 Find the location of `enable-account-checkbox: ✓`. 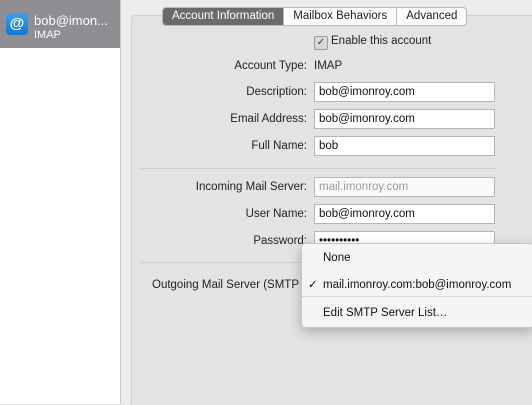

enable-account-checkbox: ✓ is located at coordinates (321, 43).